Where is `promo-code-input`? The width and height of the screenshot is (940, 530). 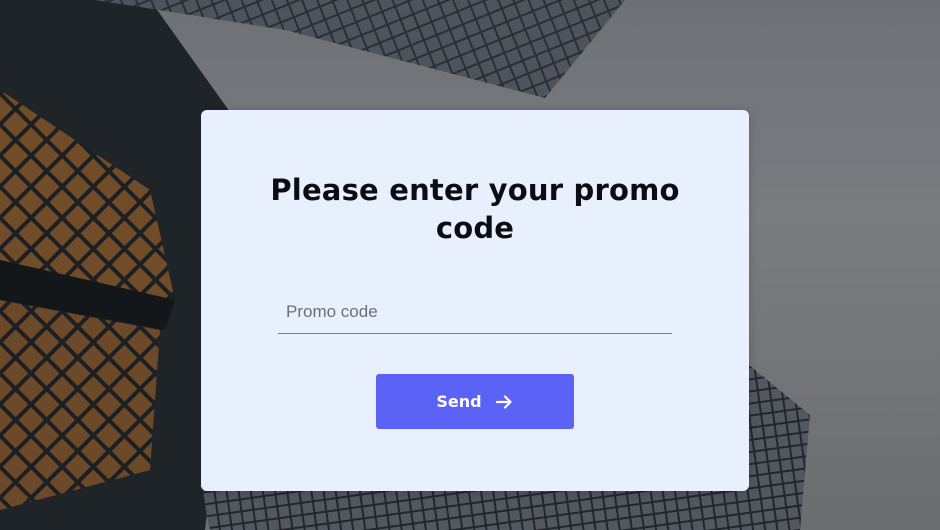 promo-code-input is located at coordinates (475, 314).